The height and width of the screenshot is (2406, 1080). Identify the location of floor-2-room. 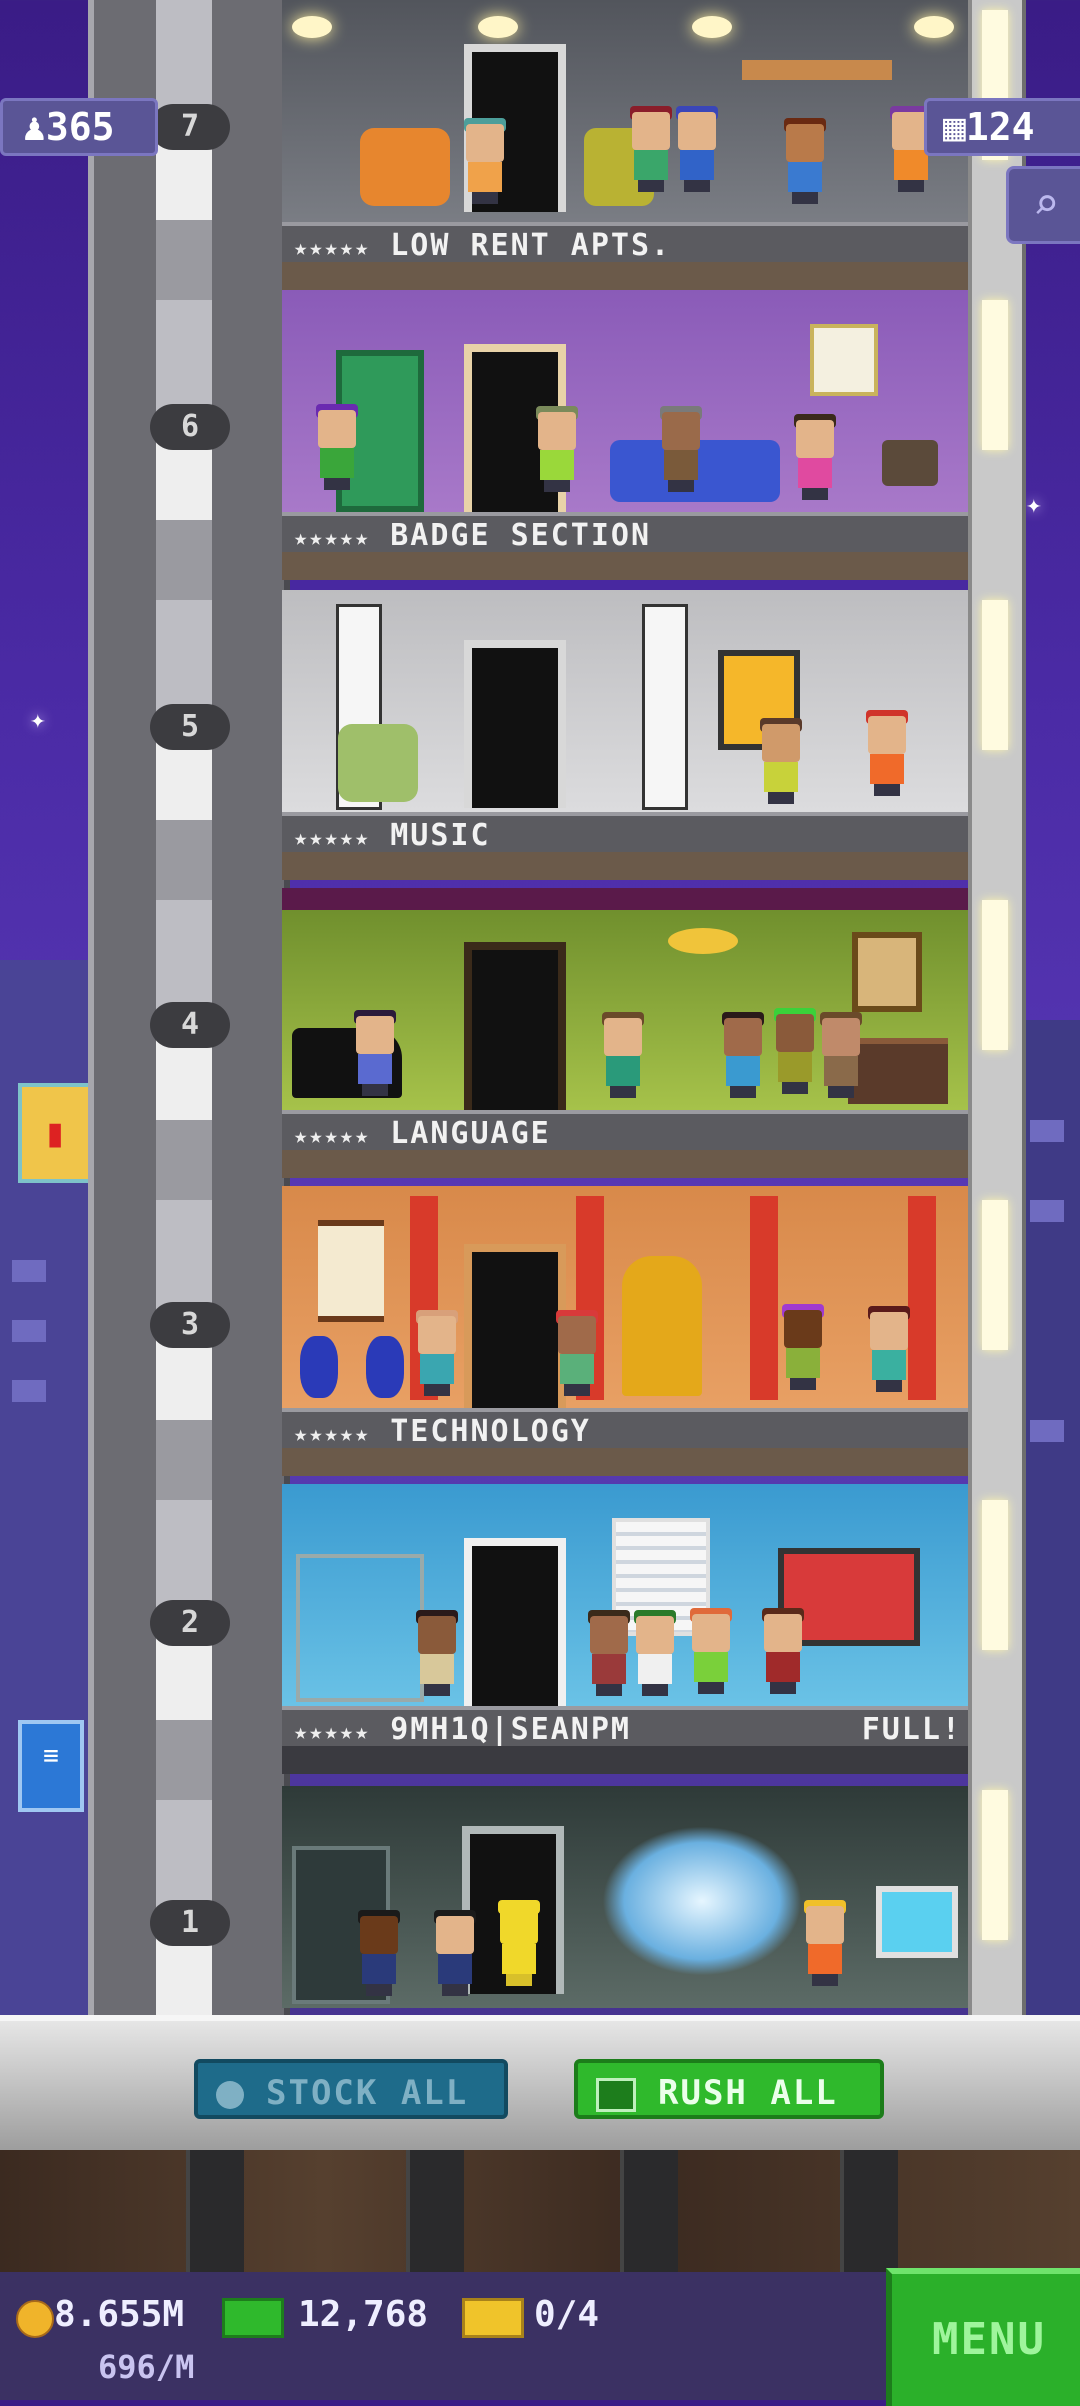
(625, 1595).